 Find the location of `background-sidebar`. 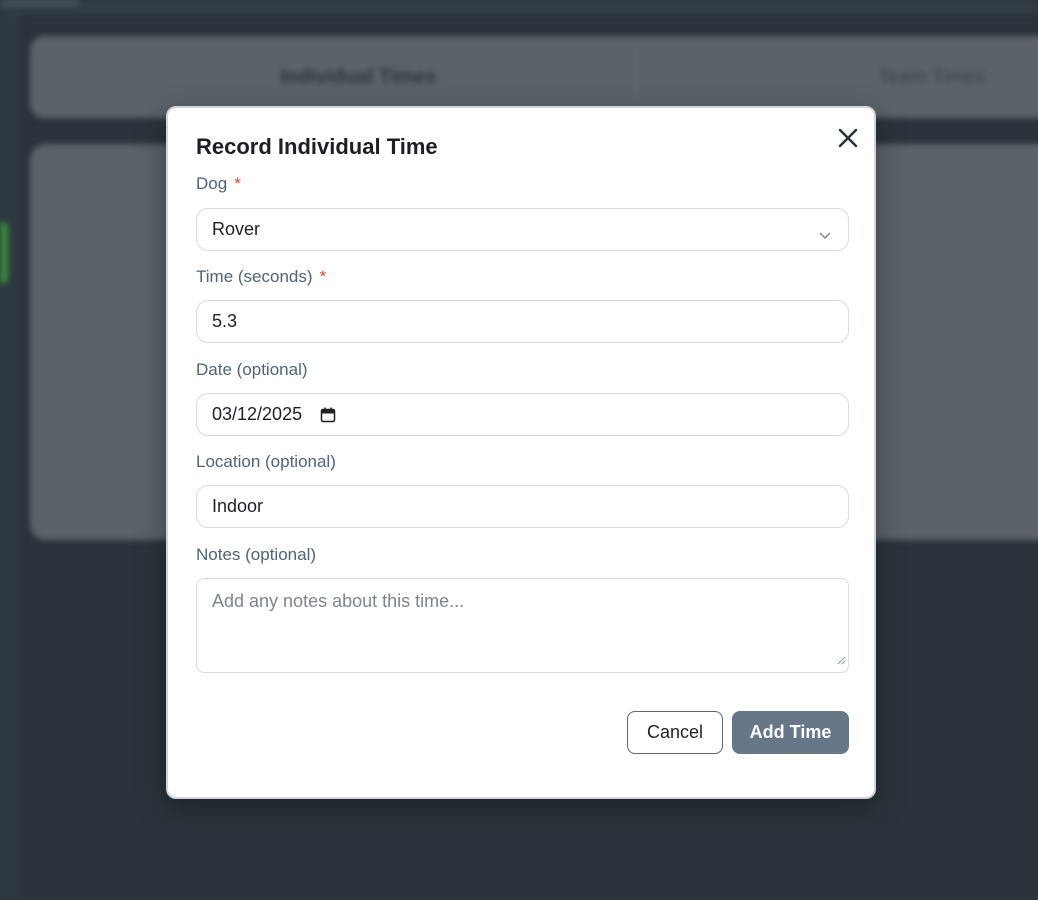

background-sidebar is located at coordinates (11, 457).